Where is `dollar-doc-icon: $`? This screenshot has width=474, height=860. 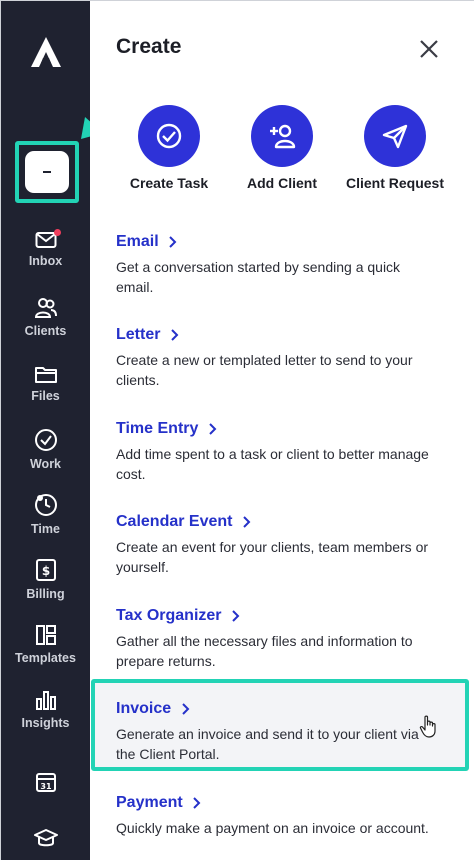 dollar-doc-icon: $ is located at coordinates (45, 570).